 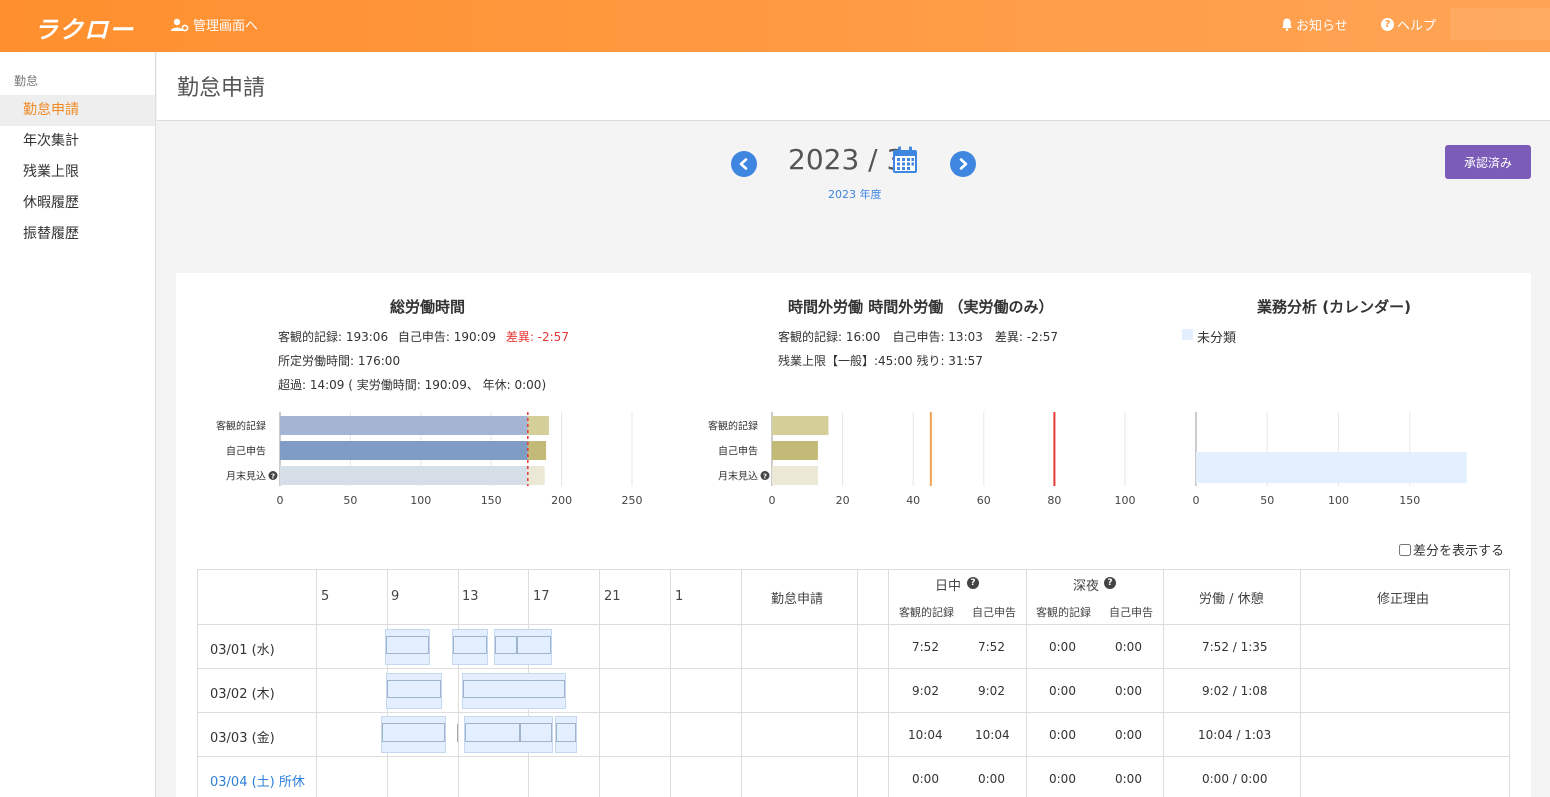 What do you see at coordinates (257, 780) in the screenshot?
I see `row-date: 03/04 (土) 所休` at bounding box center [257, 780].